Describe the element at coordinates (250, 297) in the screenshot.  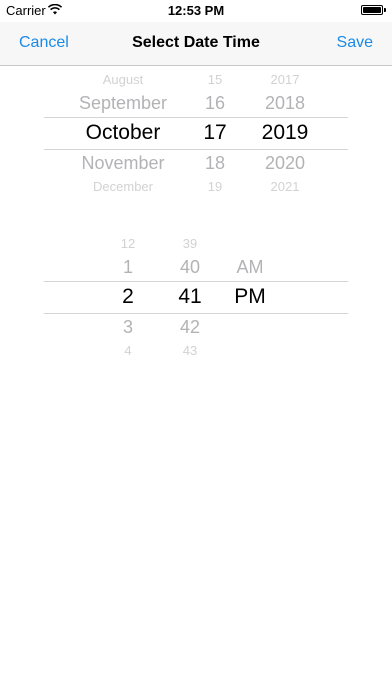
I see `period-option-selected: PM` at that location.